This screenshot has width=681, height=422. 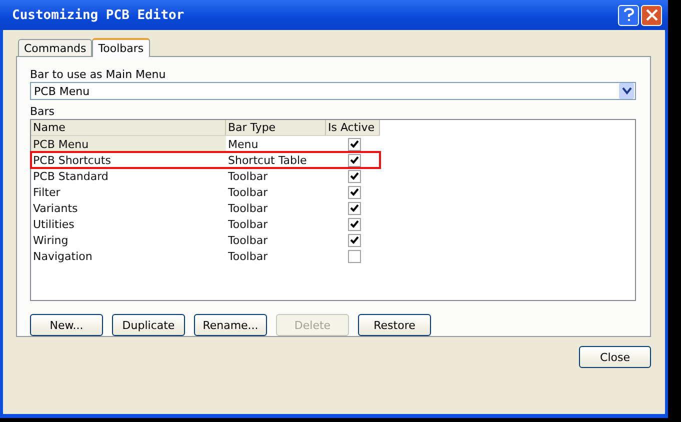 What do you see at coordinates (243, 144) in the screenshot?
I see `table-cell-text: Menu` at bounding box center [243, 144].